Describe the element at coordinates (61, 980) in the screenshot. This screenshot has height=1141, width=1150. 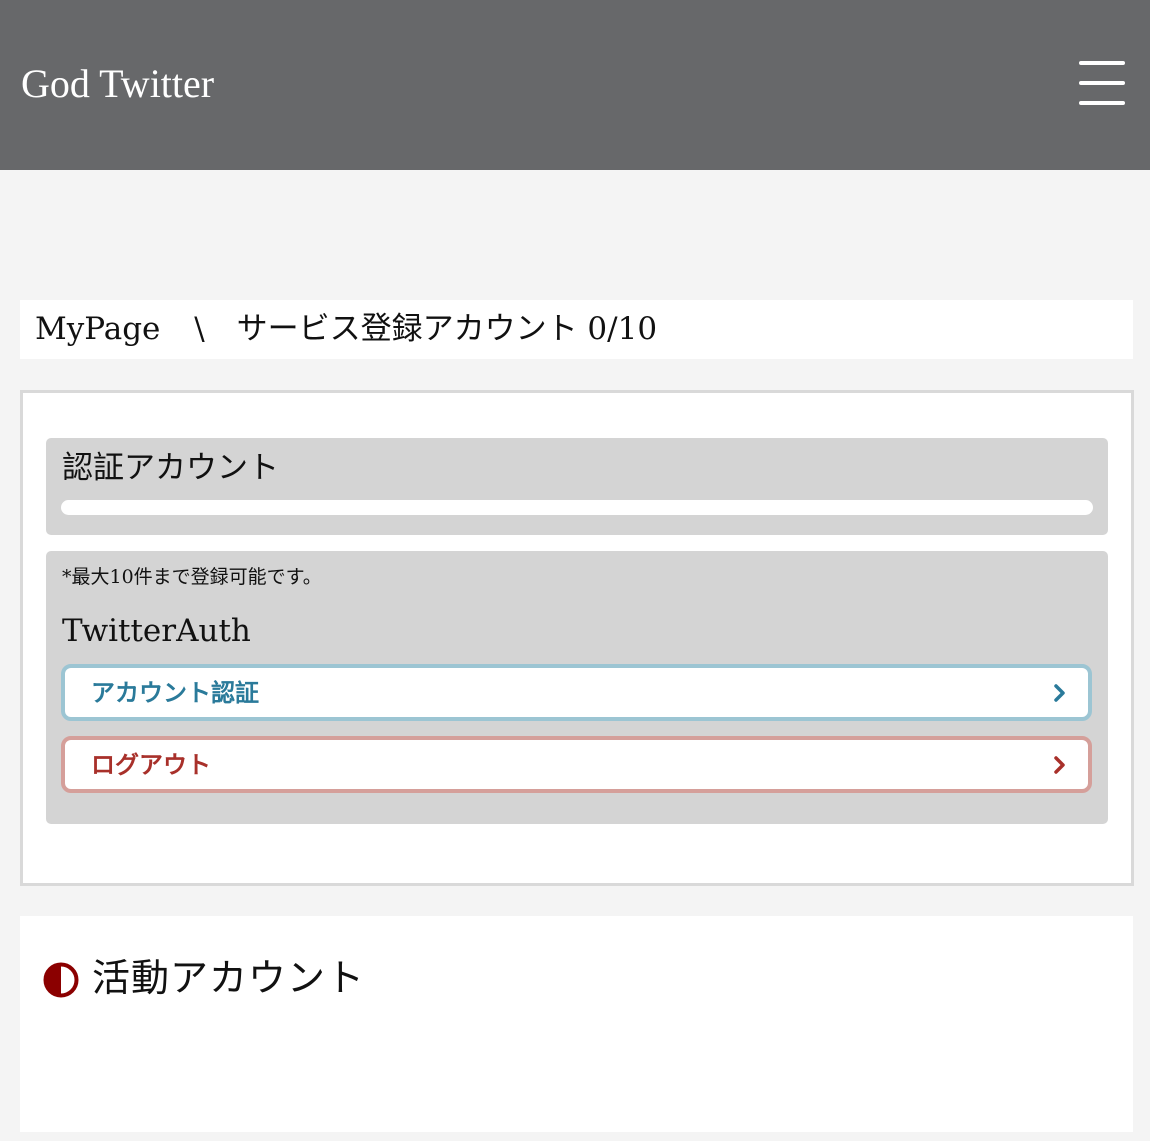
I see `half-circle-icon` at that location.